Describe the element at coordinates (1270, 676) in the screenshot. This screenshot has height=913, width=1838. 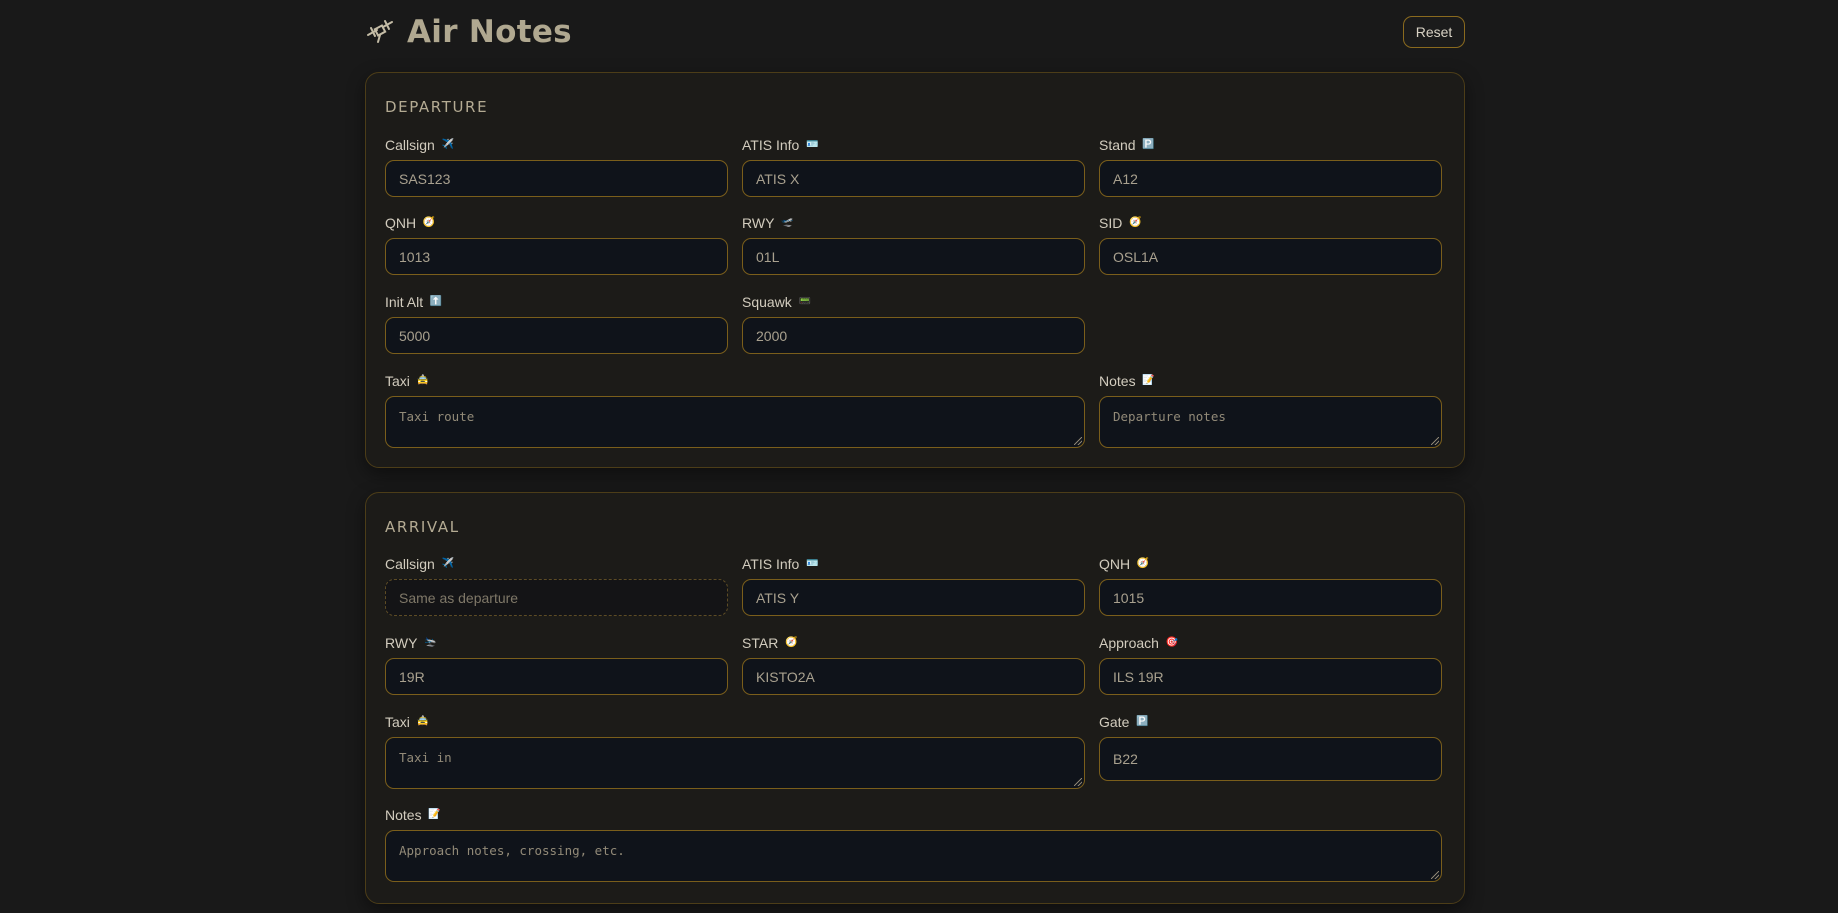
I see `arrival-approach-input: ILS 19R` at that location.